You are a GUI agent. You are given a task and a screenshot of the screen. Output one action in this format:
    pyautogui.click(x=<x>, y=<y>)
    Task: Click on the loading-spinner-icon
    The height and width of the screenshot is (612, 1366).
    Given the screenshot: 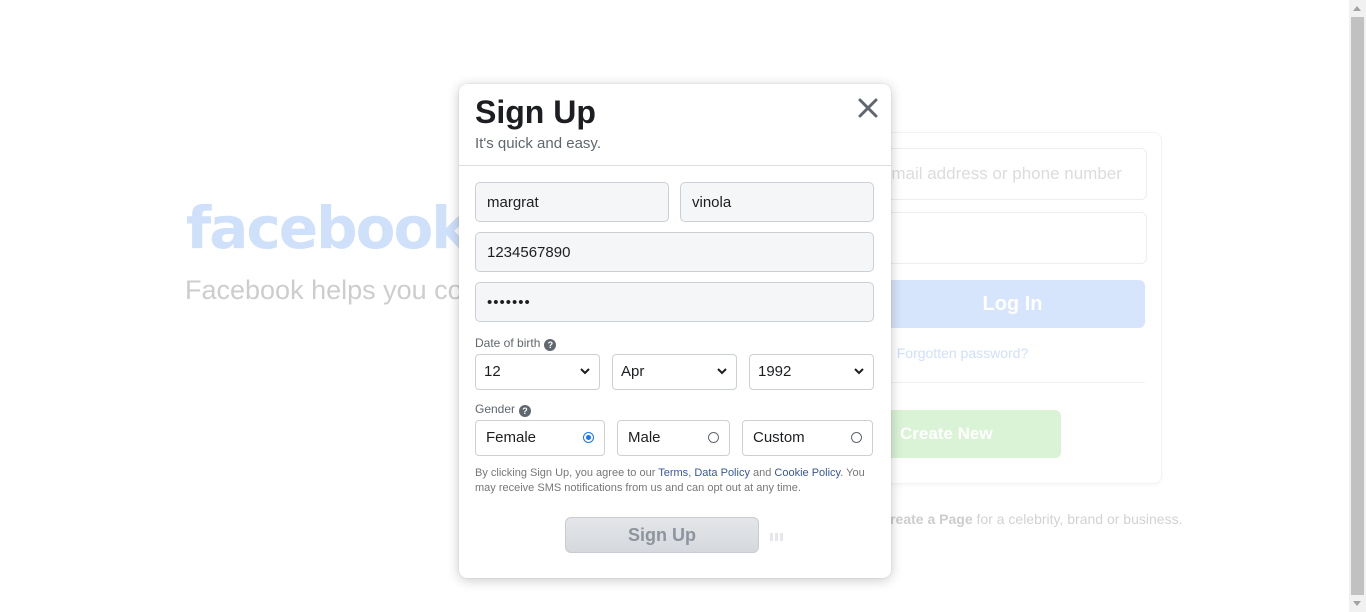 What is the action you would take?
    pyautogui.click(x=776, y=537)
    